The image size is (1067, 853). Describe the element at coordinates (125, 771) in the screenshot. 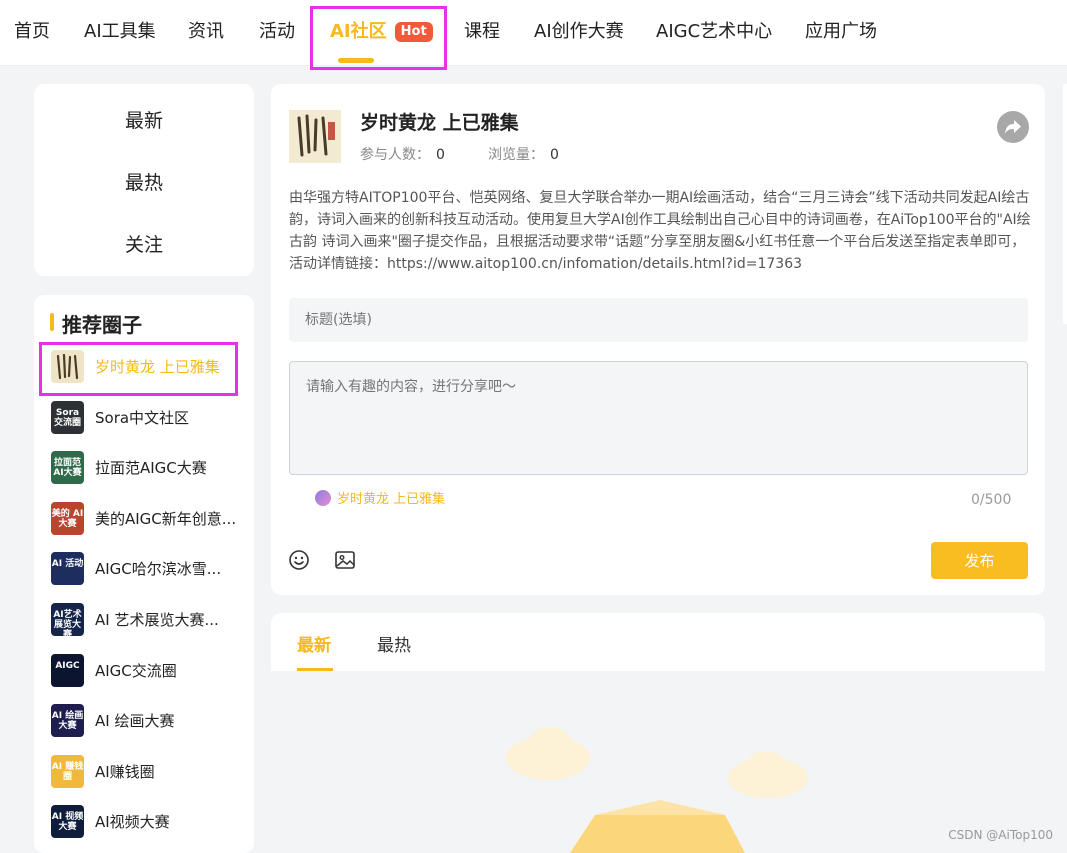

I see `circle-label: AI赚钱圈` at that location.